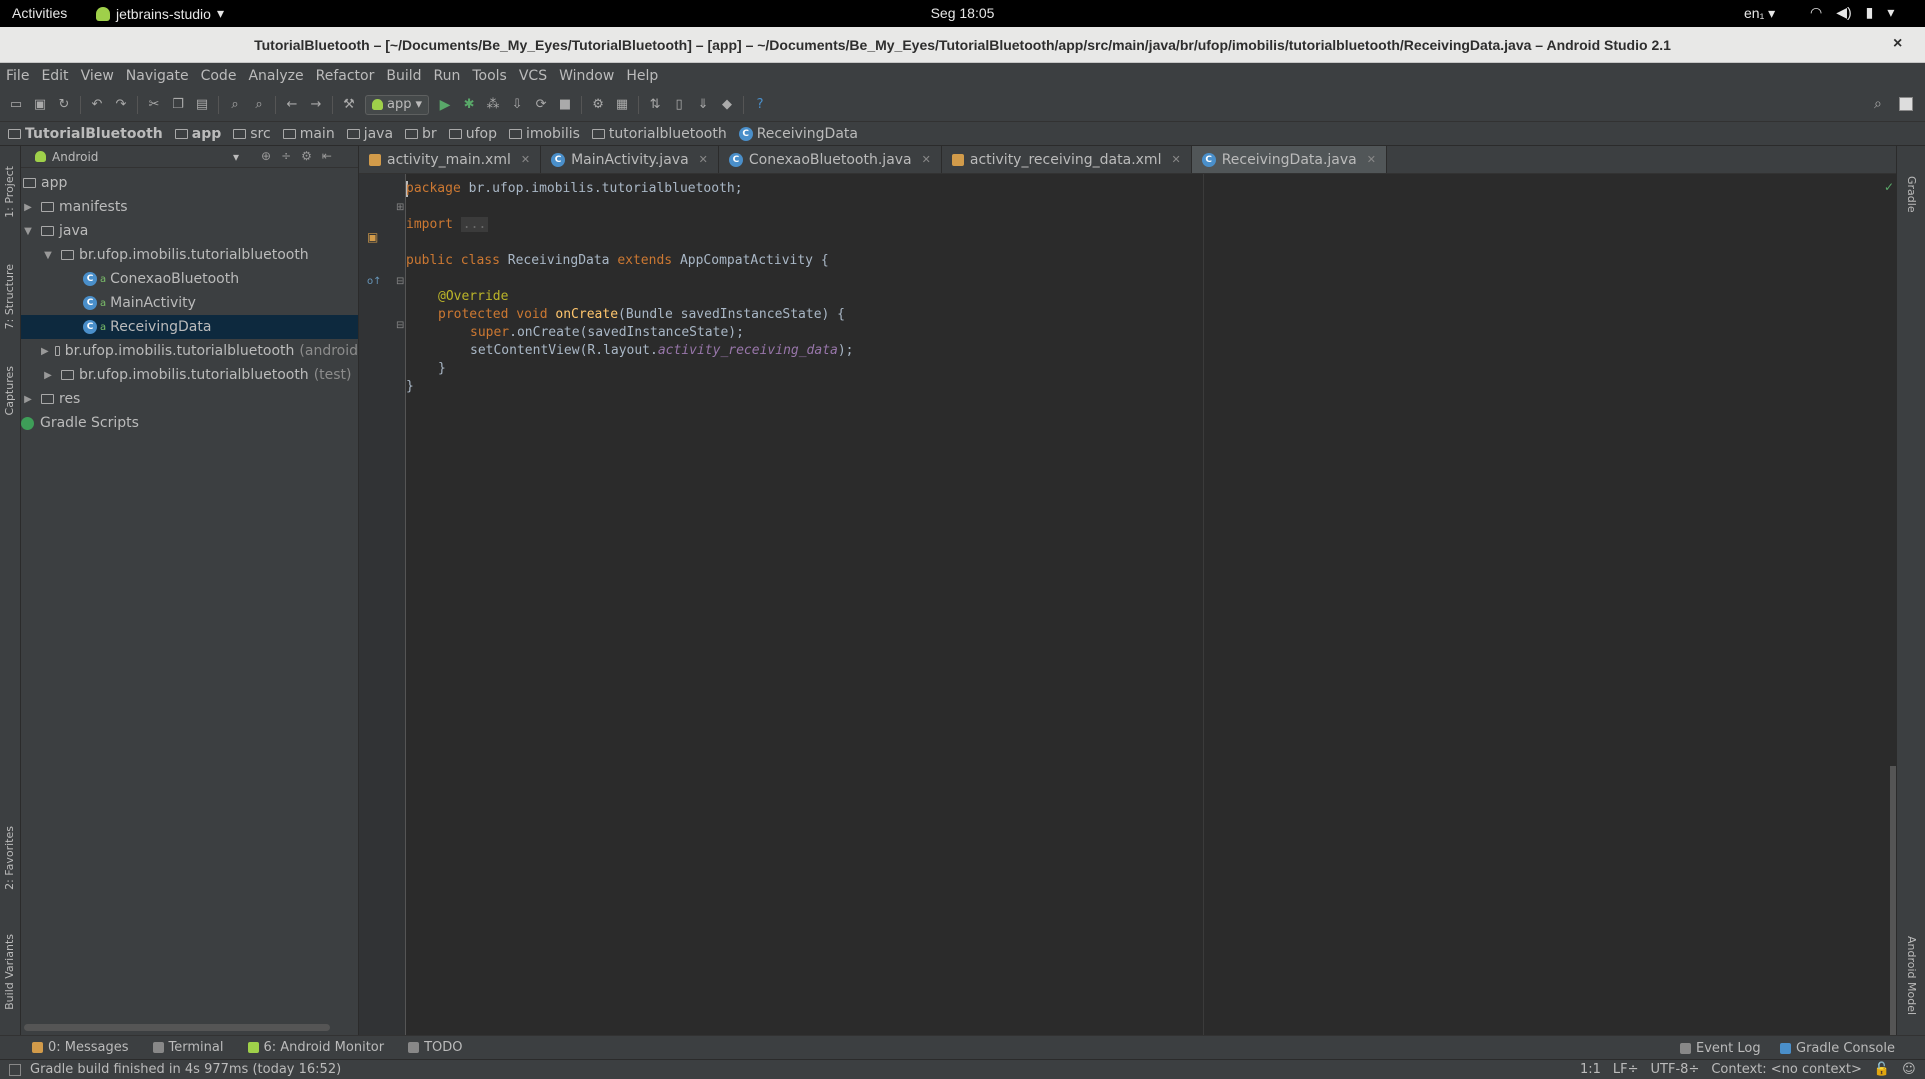 Image resolution: width=1925 pixels, height=1079 pixels. I want to click on project-horizontal-scrollbar, so click(177, 1027).